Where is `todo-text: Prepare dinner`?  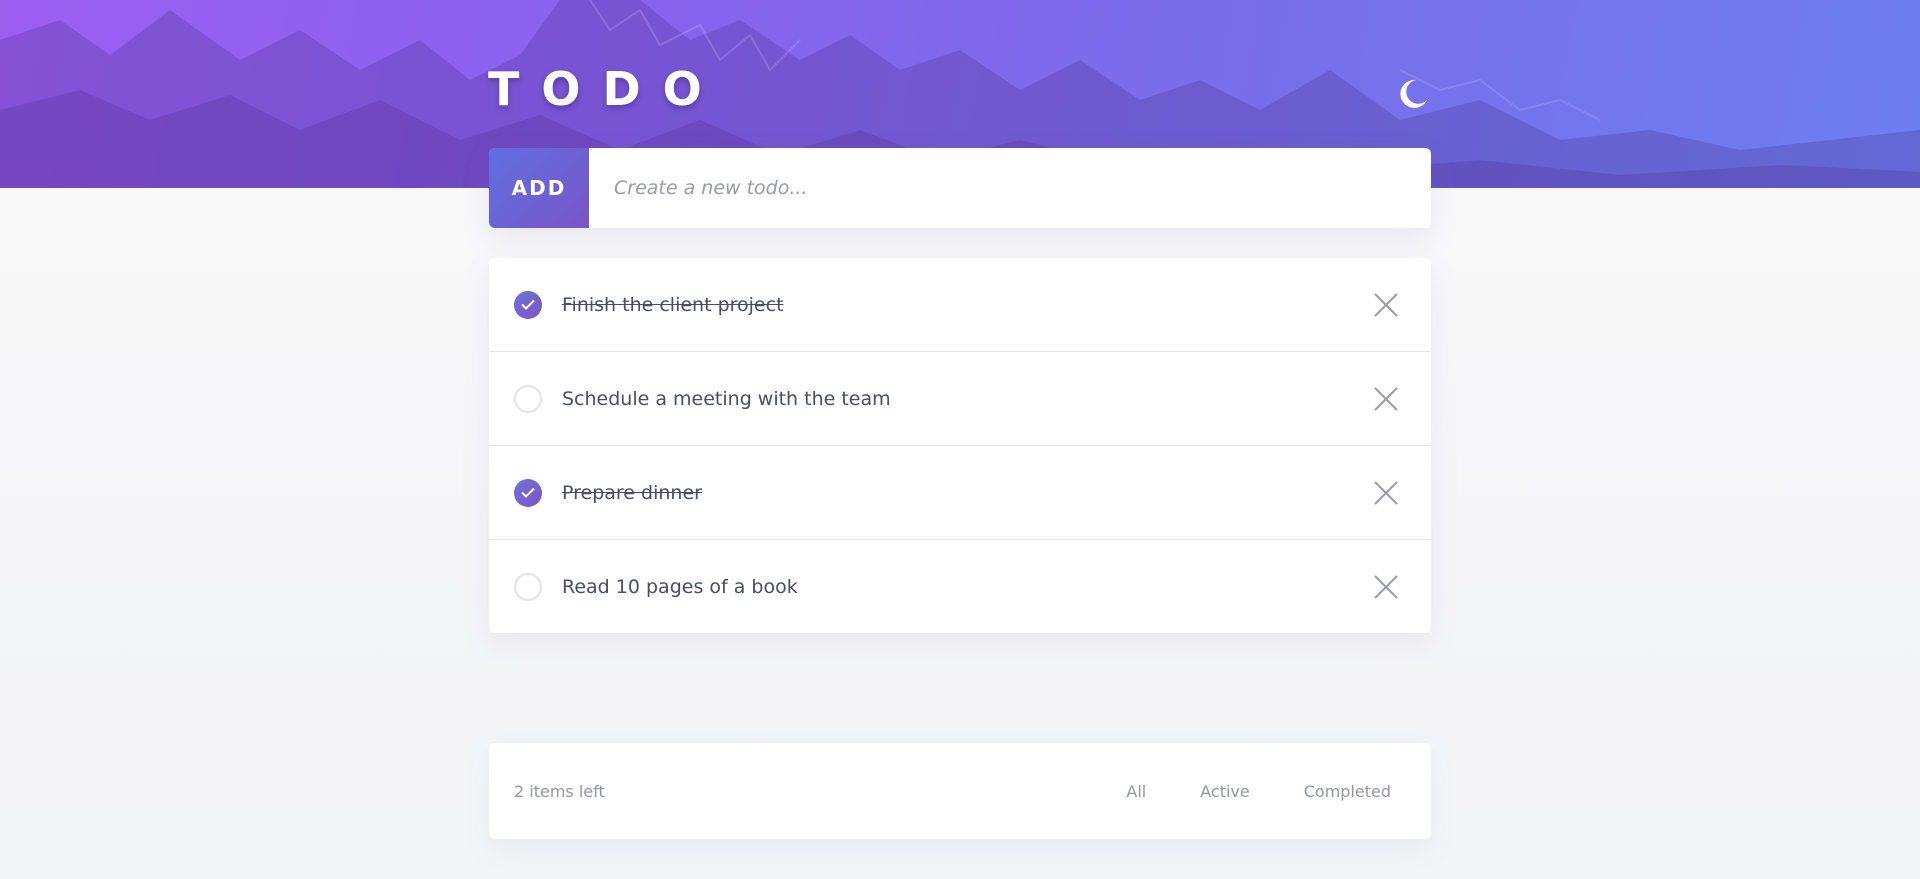 todo-text: Prepare dinner is located at coordinates (632, 492).